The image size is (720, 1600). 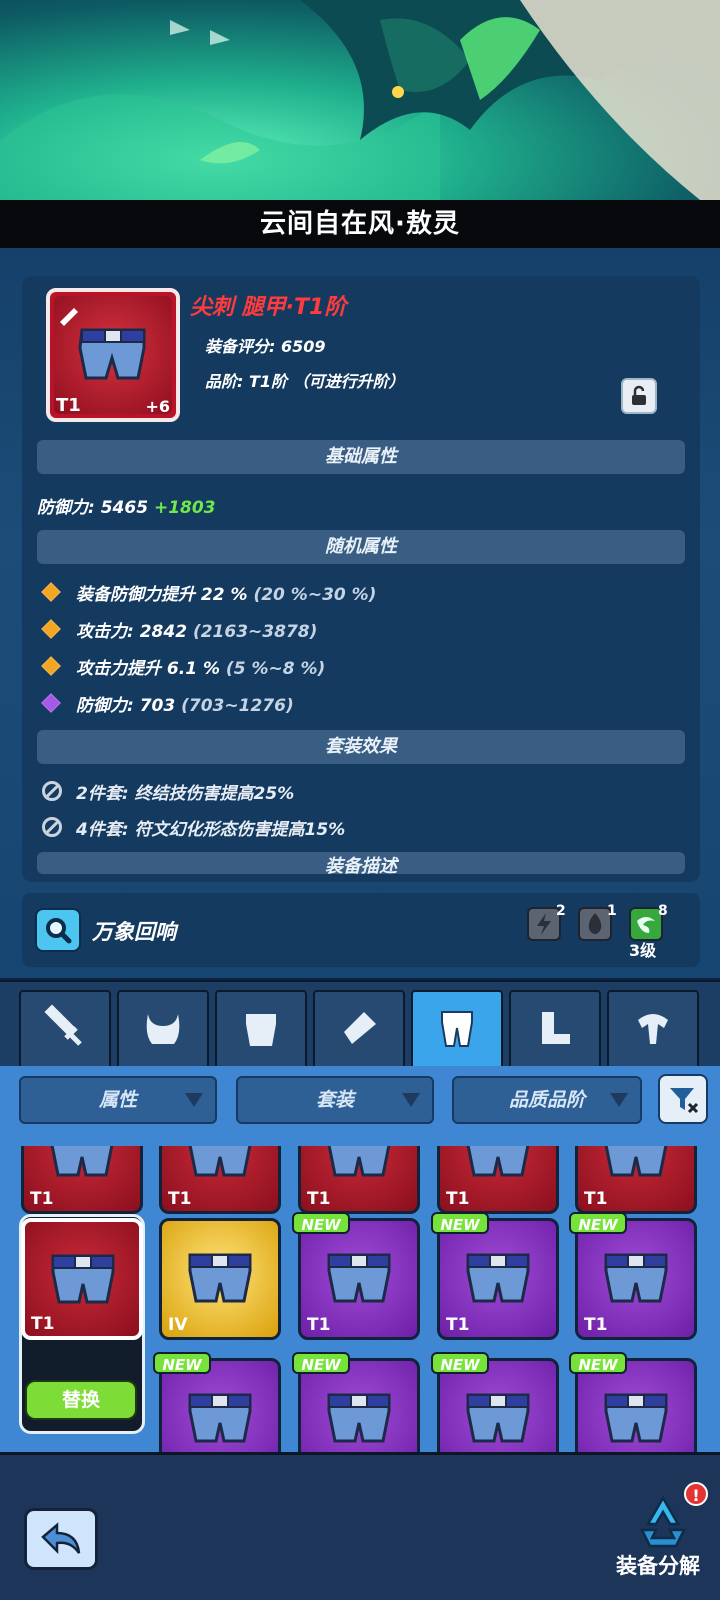 I want to click on set-effect-2pc: 2件套: 终结技伤害提高25%, so click(x=185, y=794).